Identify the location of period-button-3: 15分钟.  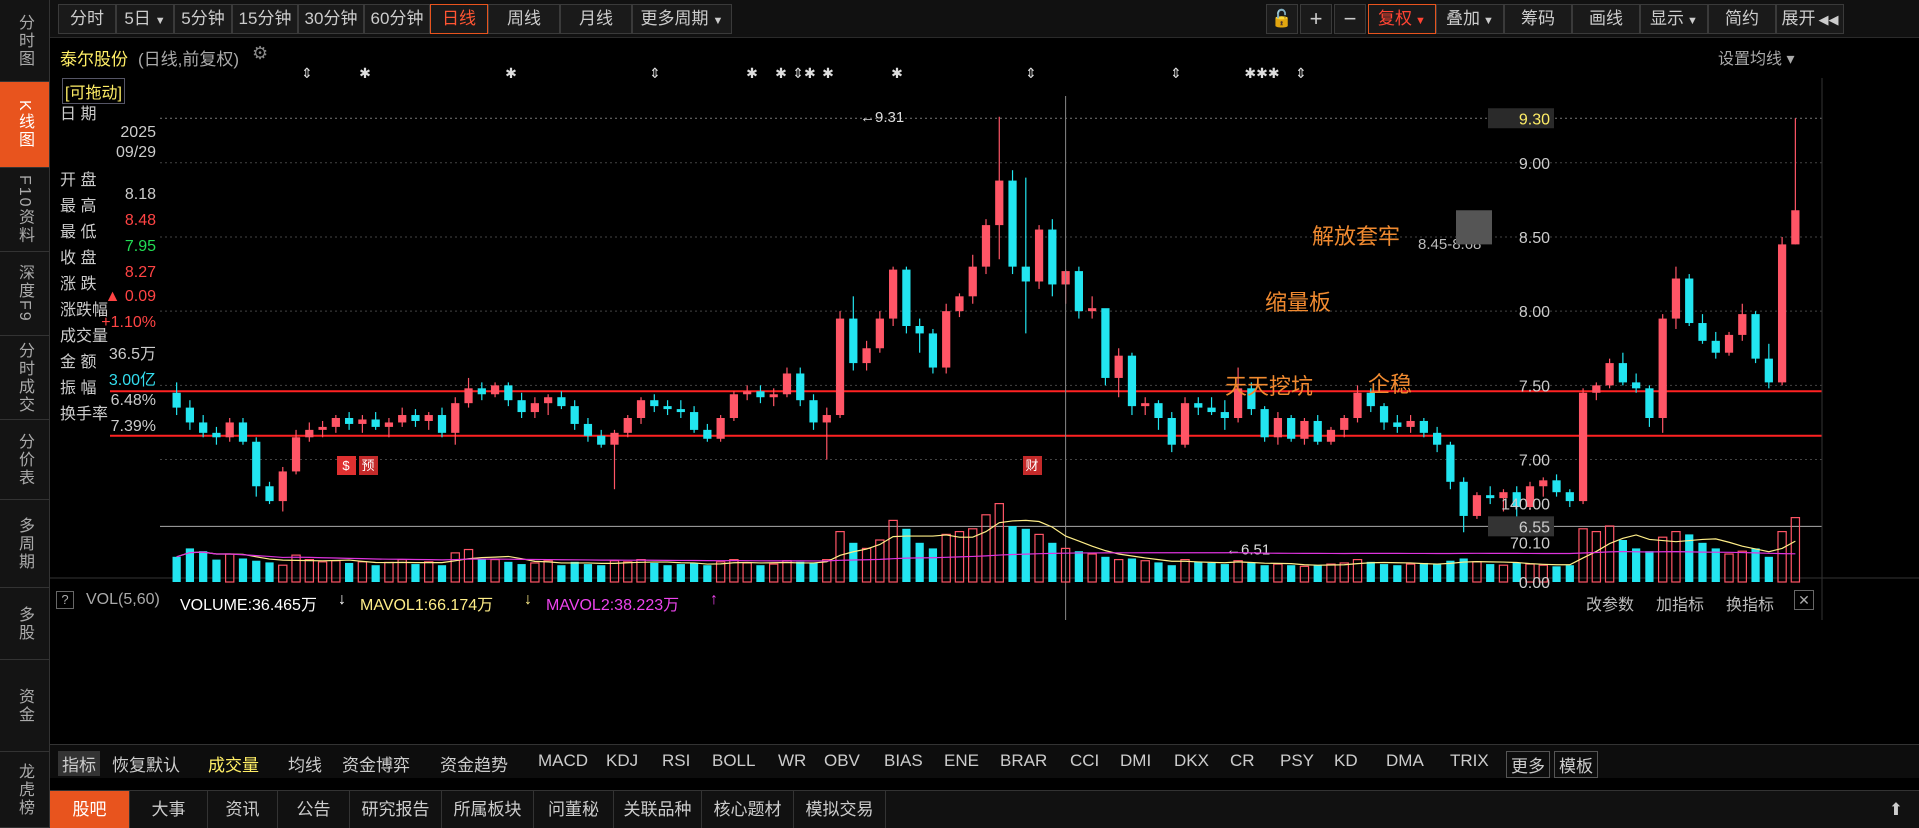
(265, 19).